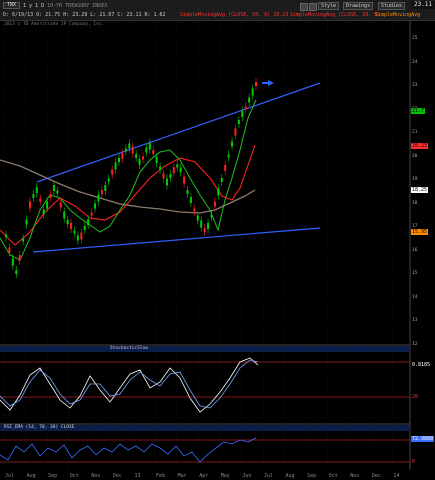  I want to click on price-axis-label: 14, so click(415, 297).